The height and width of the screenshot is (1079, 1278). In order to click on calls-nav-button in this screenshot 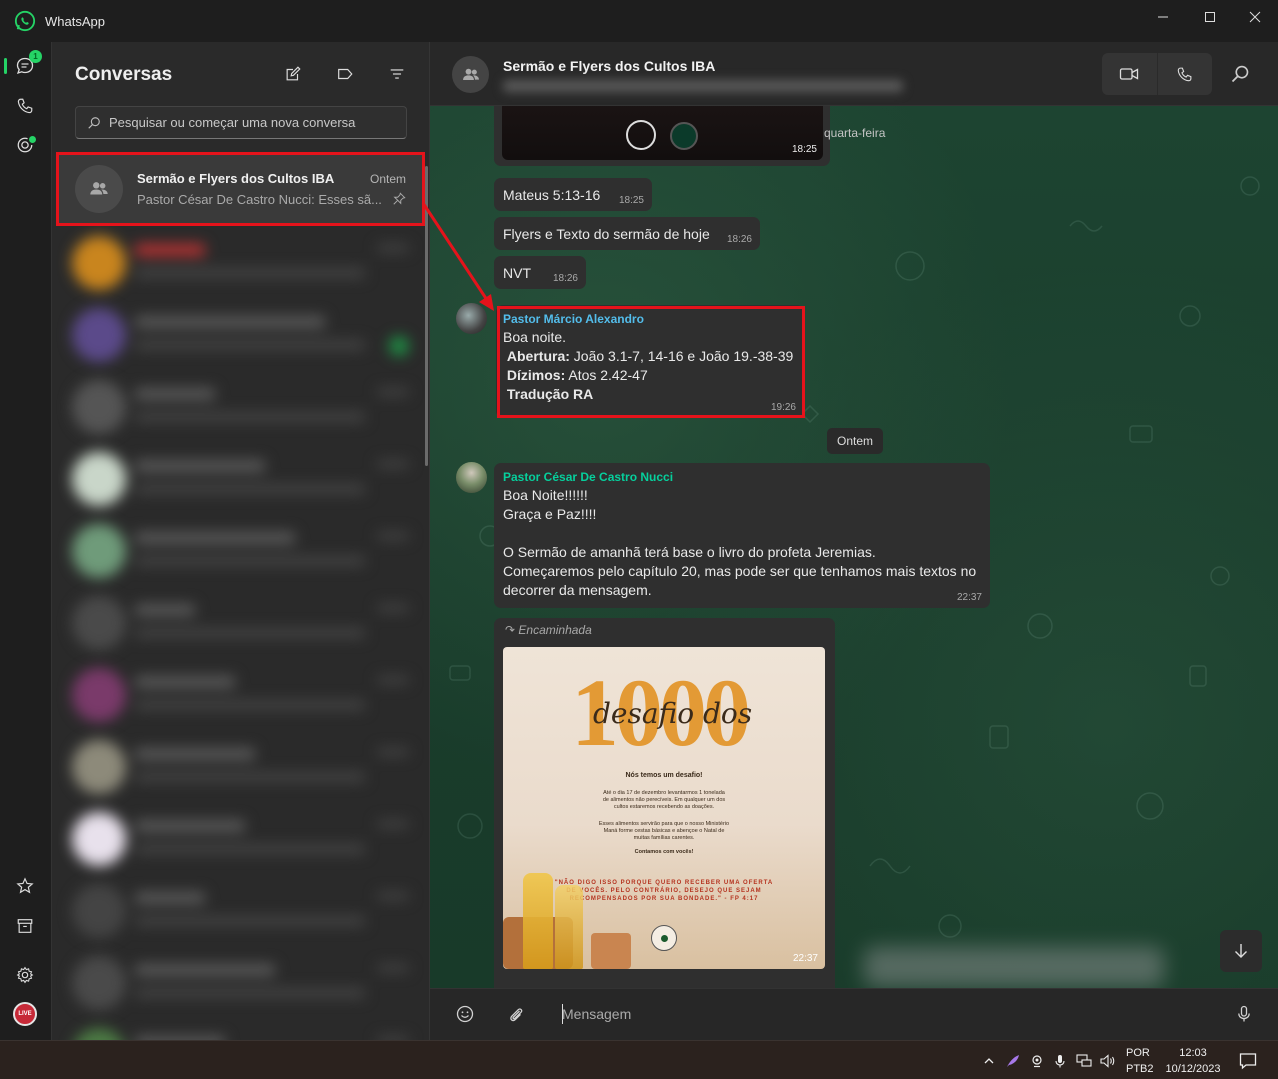, I will do `click(25, 106)`.